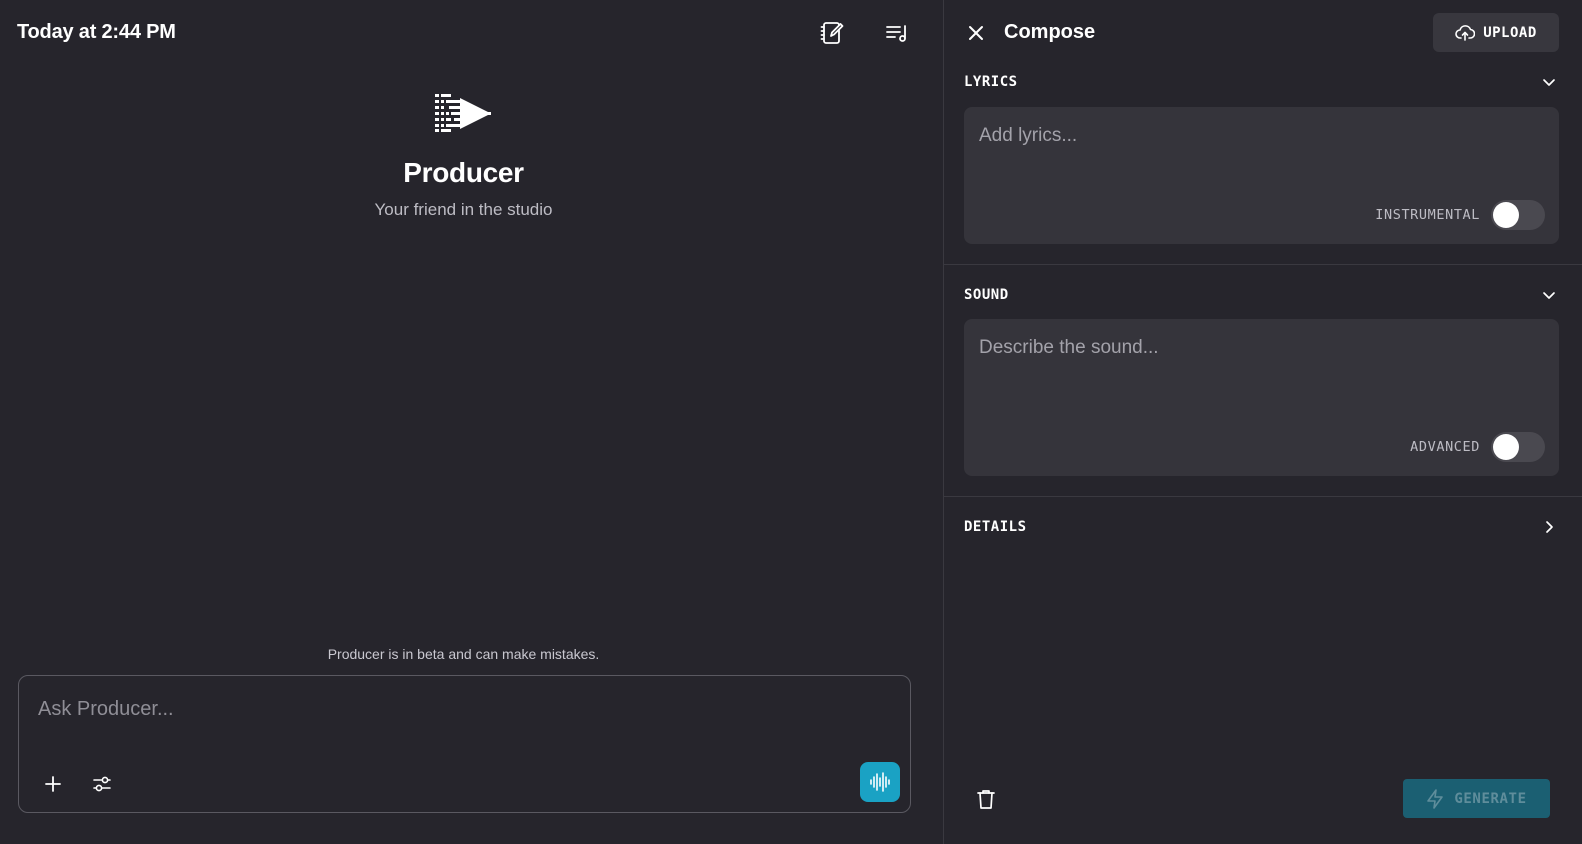  What do you see at coordinates (1510, 32) in the screenshot?
I see `upload-label: UPLOAD` at bounding box center [1510, 32].